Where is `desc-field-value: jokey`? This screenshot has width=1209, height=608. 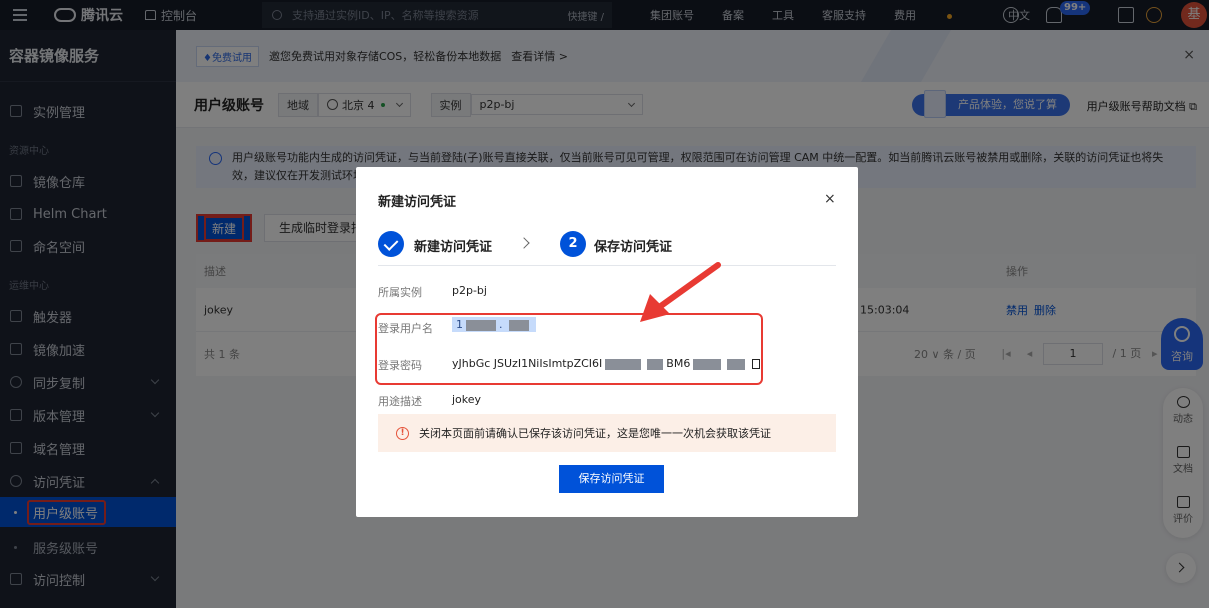
desc-field-value: jokey is located at coordinates (467, 399).